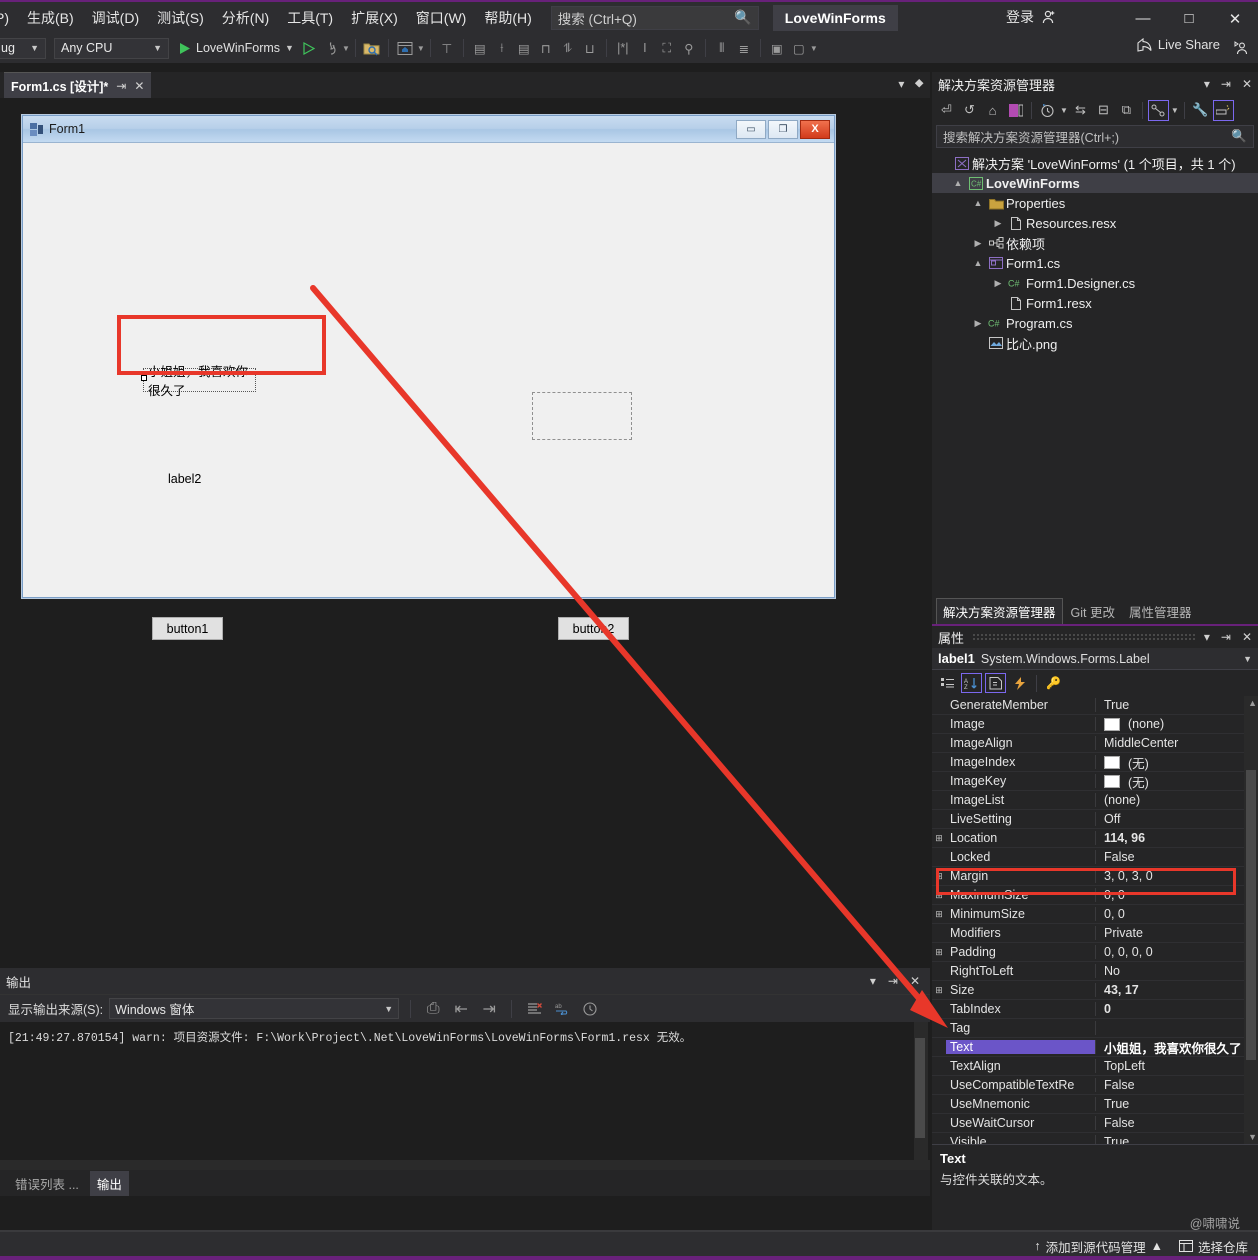 The image size is (1258, 1260). What do you see at coordinates (1080, 110) in the screenshot?
I see `sync-with-active-doc-icon: ⇆` at bounding box center [1080, 110].